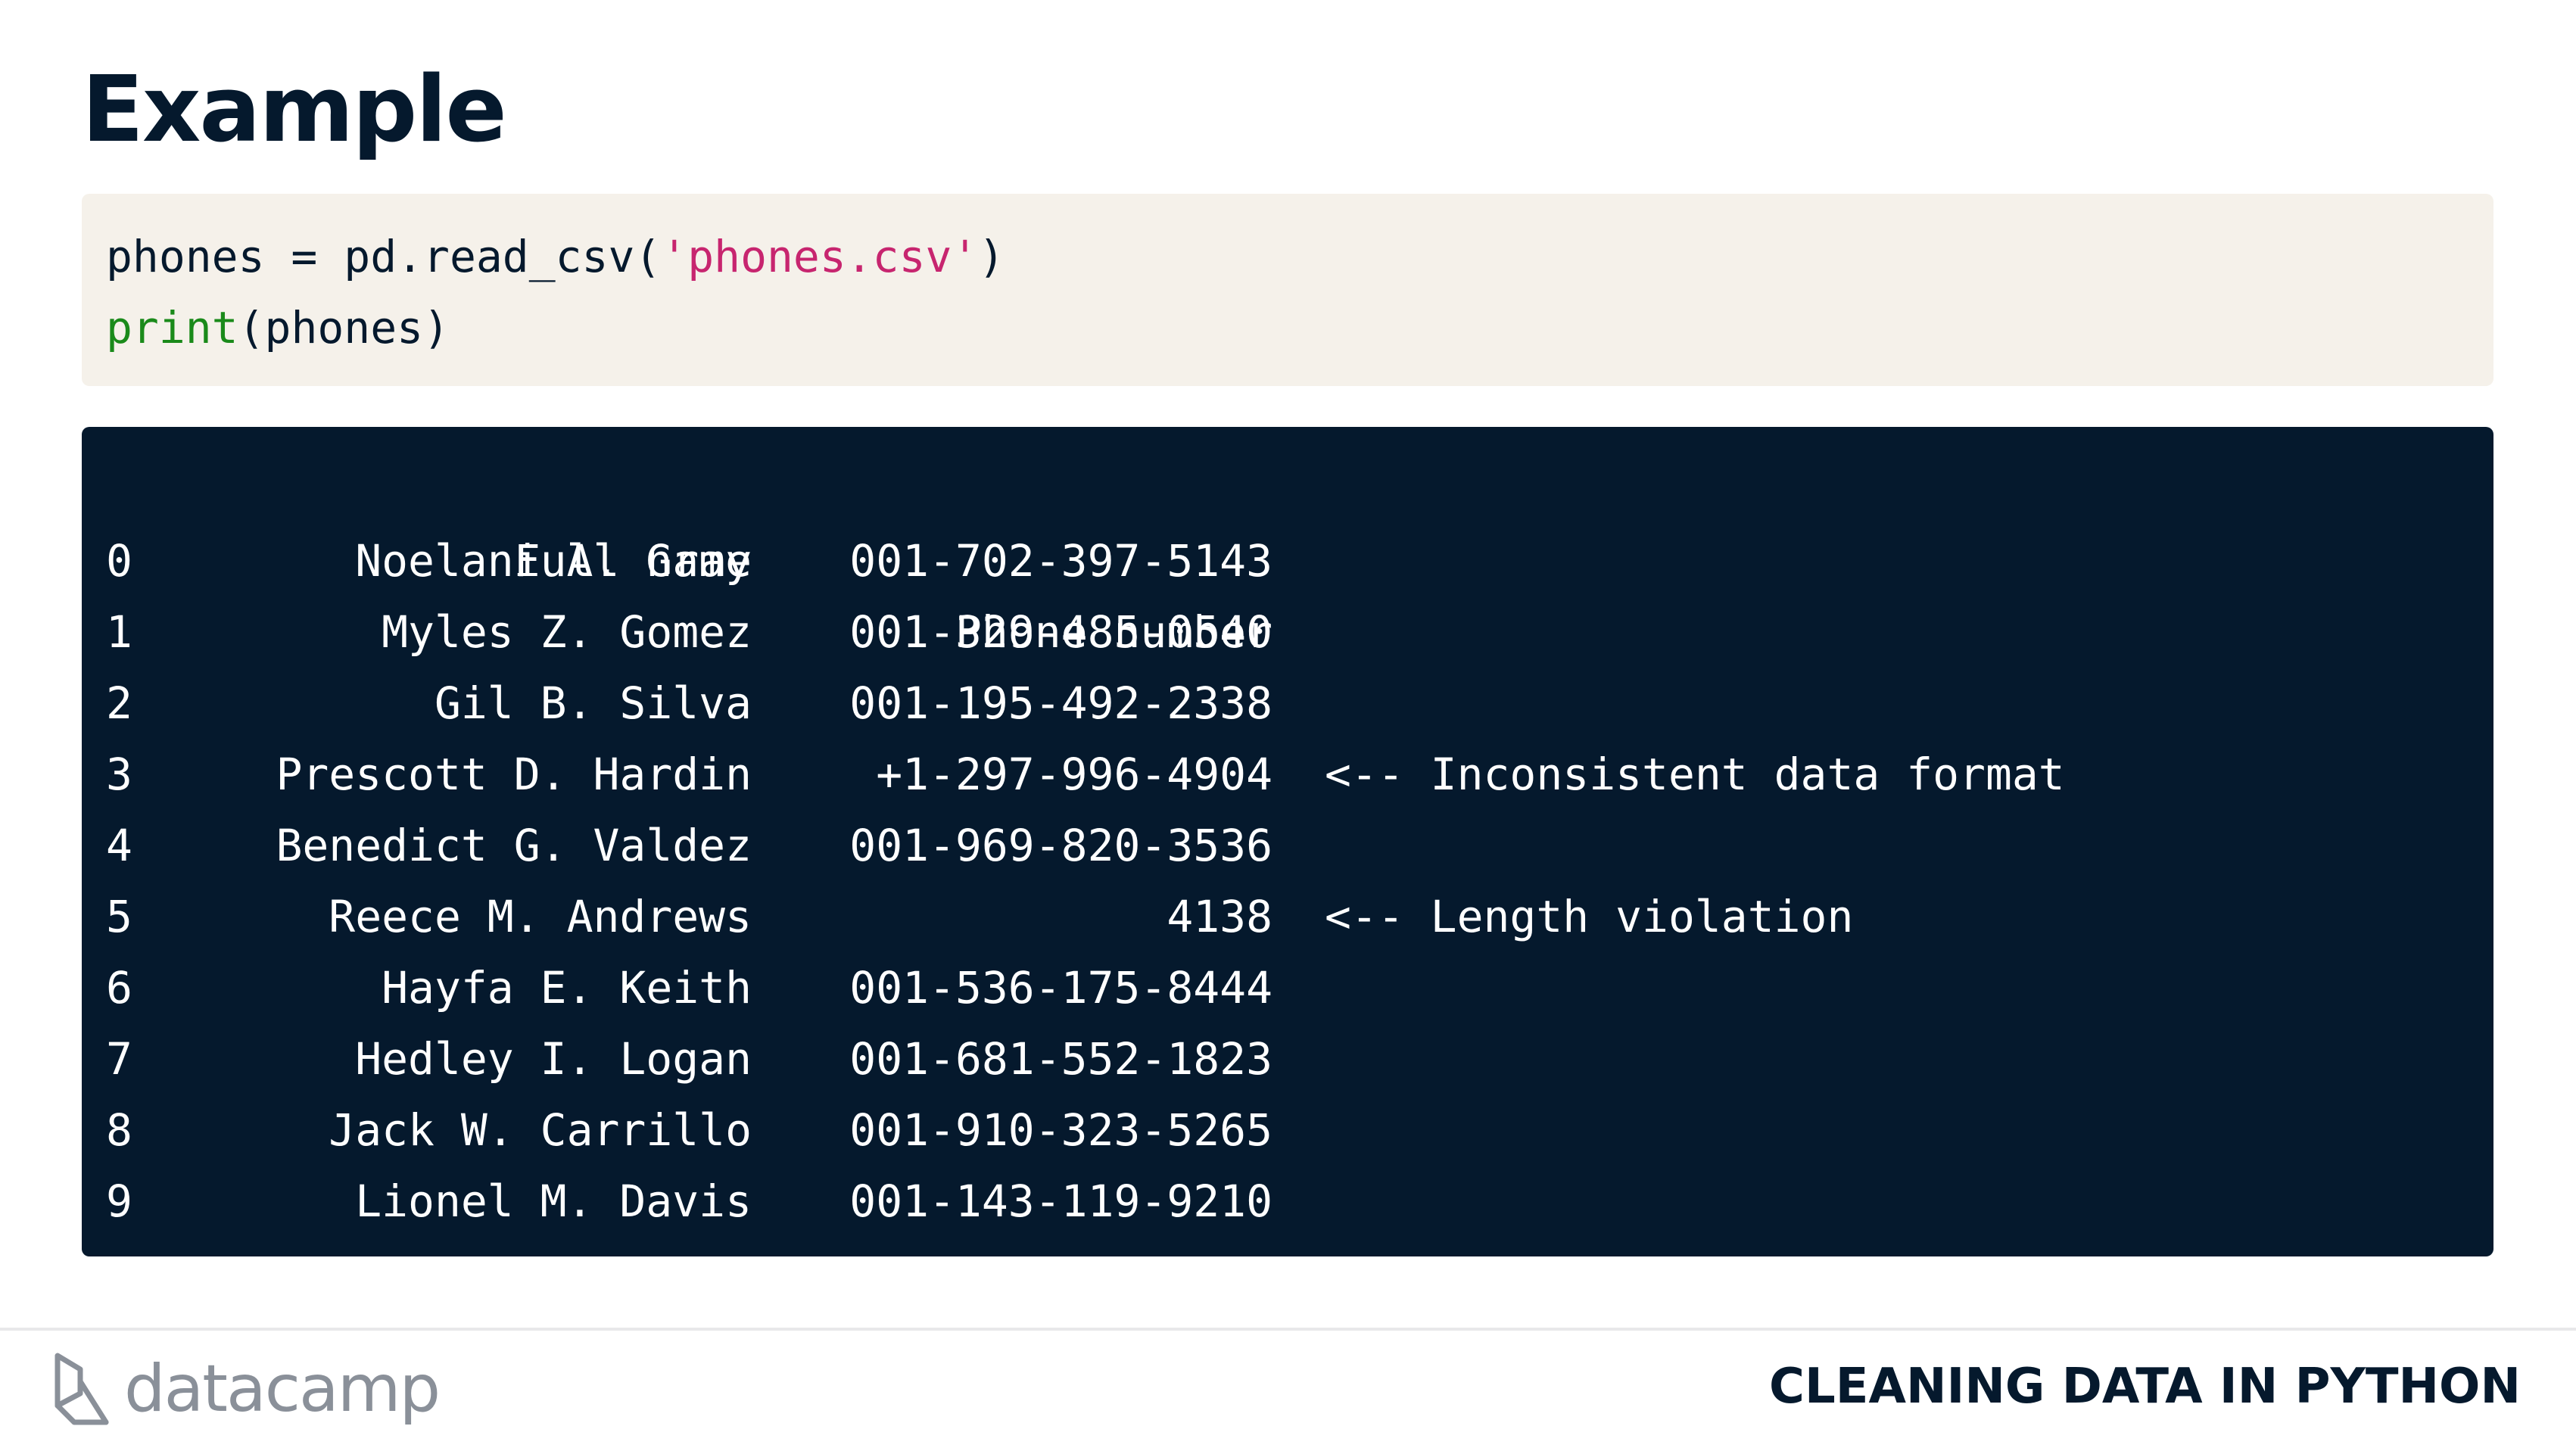 This screenshot has height=1451, width=2576. I want to click on phone-number-cell: 001-910-323-5265, so click(1060, 1130).